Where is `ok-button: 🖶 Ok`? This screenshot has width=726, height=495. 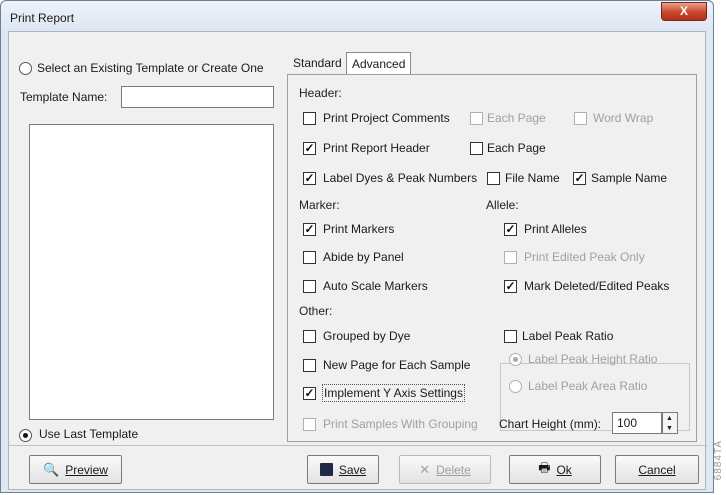
ok-button: 🖶 Ok is located at coordinates (555, 469).